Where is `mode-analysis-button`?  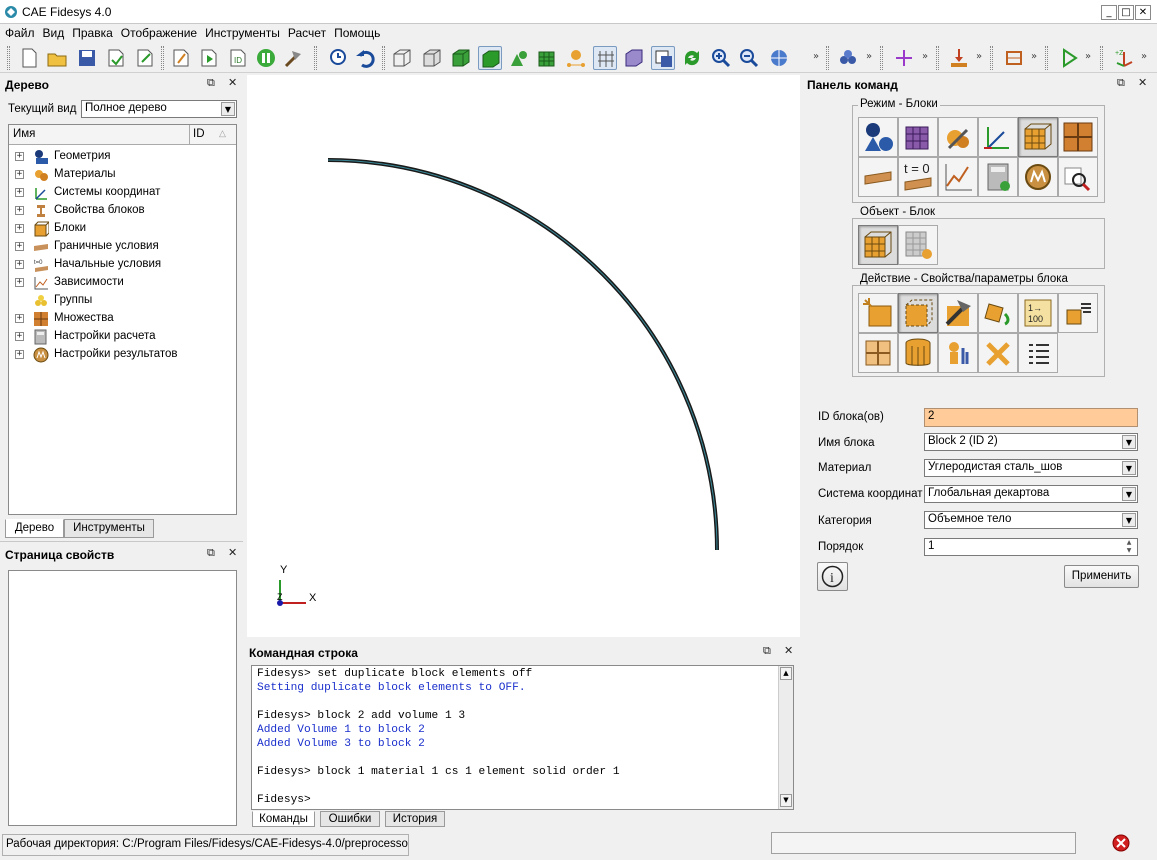 mode-analysis-button is located at coordinates (1078, 177).